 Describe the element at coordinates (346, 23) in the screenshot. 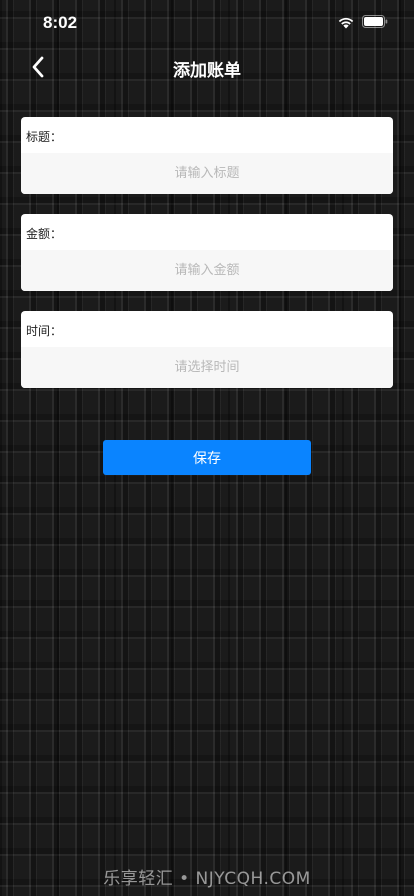

I see `wifi-icon` at that location.